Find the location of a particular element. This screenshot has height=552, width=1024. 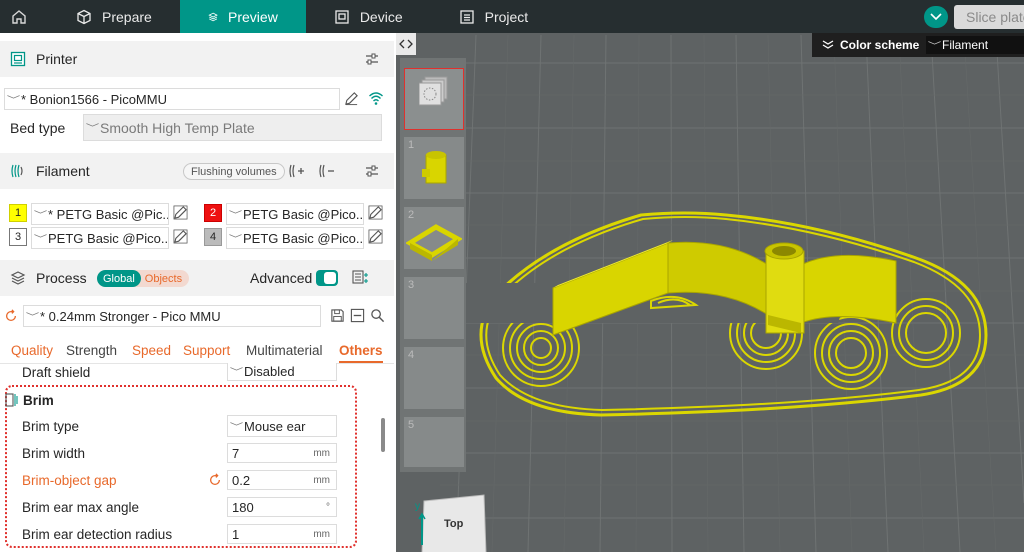

tab-support: Support is located at coordinates (206, 350).